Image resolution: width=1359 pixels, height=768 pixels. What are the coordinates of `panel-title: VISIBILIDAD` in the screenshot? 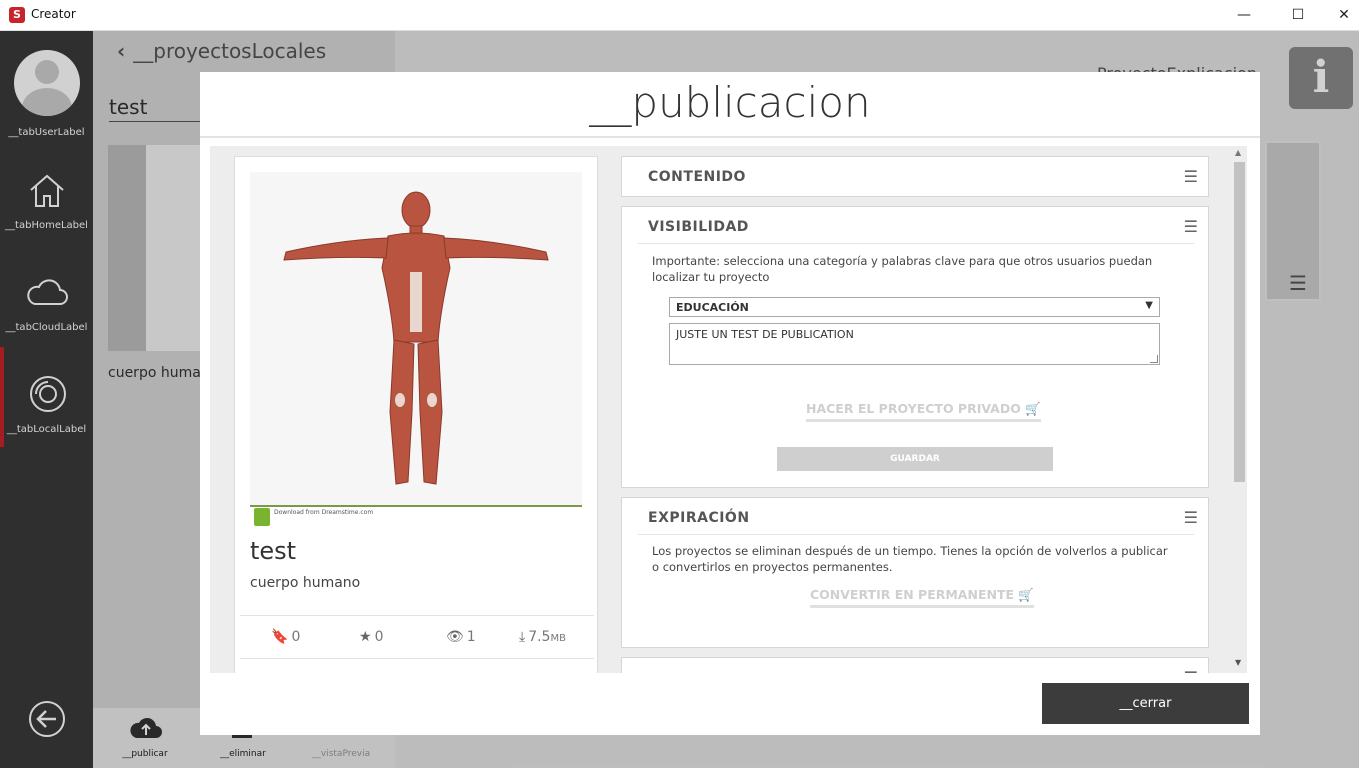 It's located at (698, 227).